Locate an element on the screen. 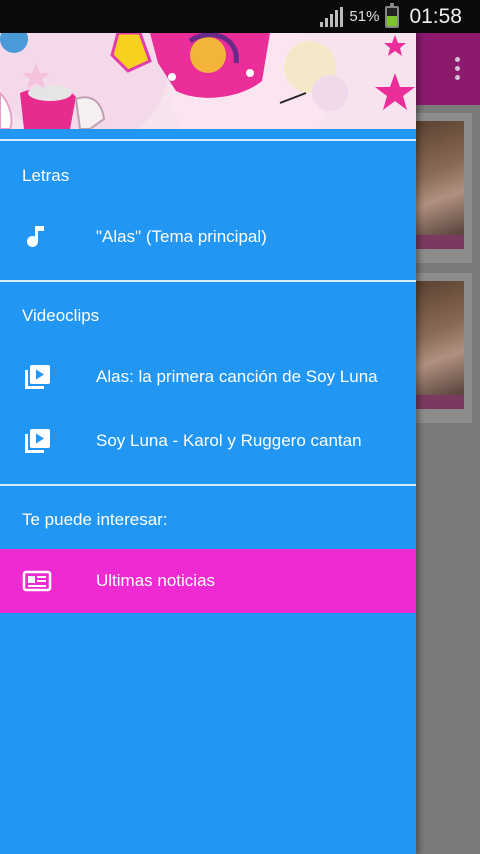 The image size is (480, 854). drawer-item-video-alas: Alas: la primera canción de Soy Luna is located at coordinates (208, 377).